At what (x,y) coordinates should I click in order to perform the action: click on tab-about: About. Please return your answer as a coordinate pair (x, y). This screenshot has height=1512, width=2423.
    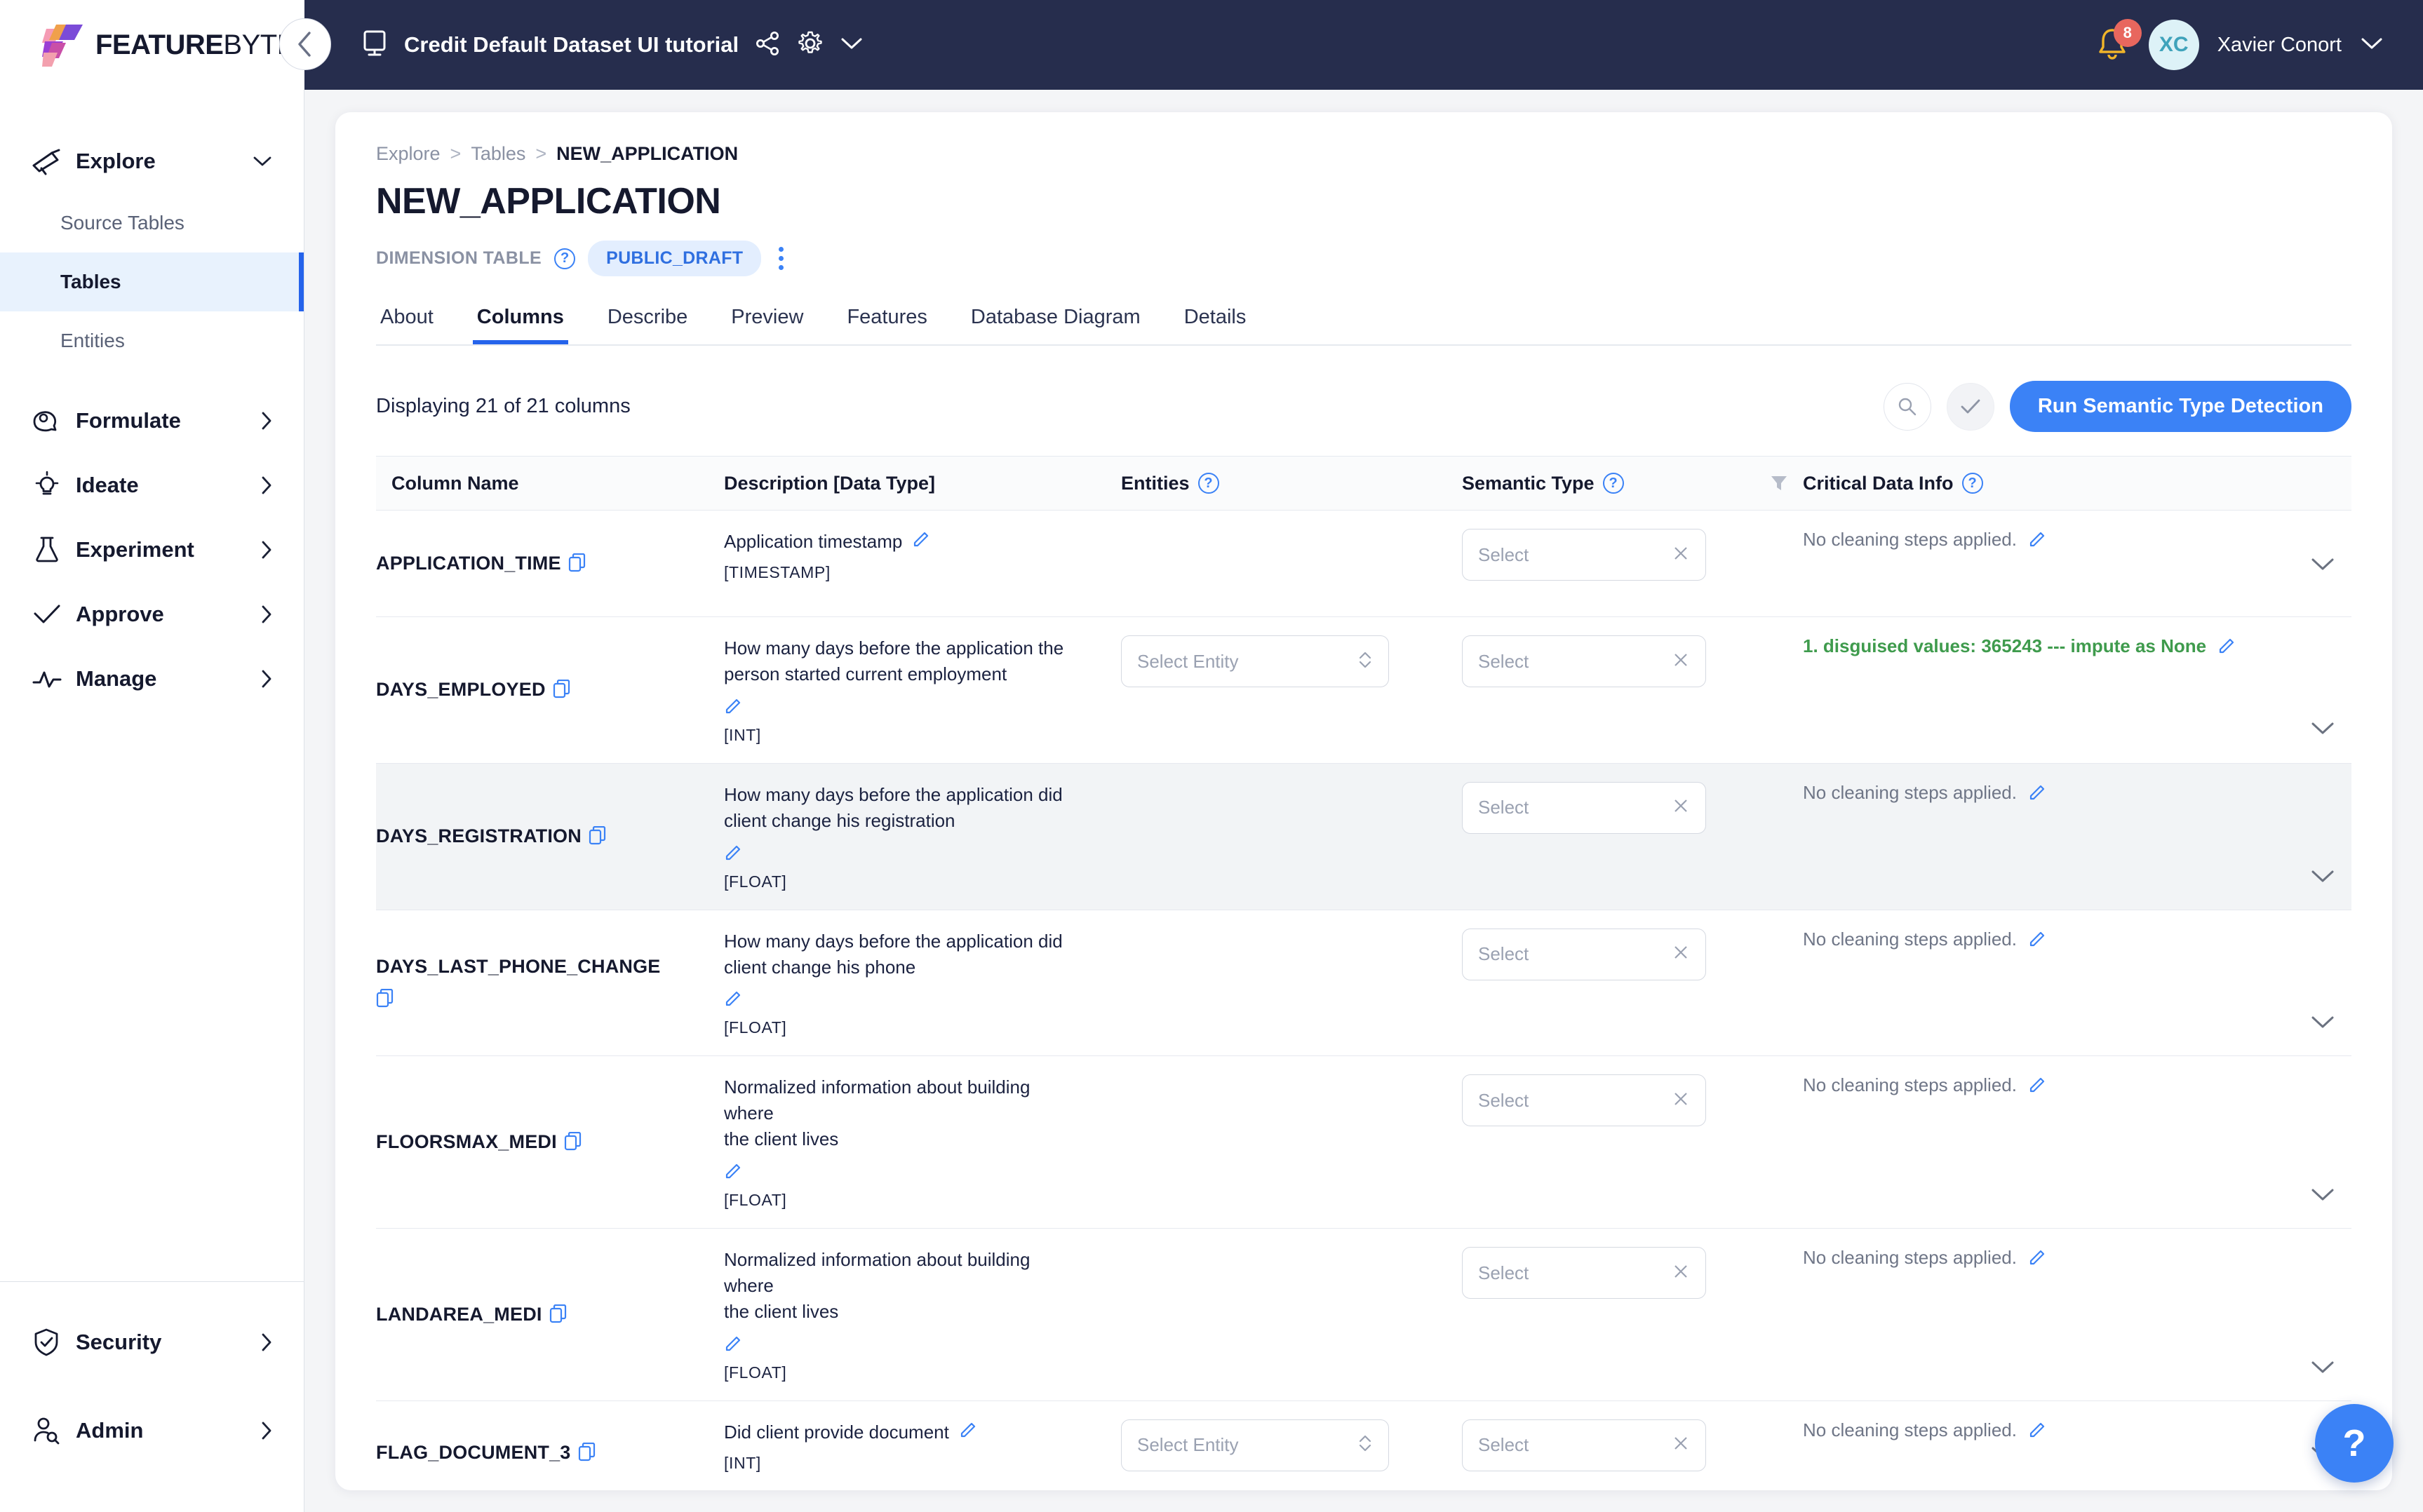
    Looking at the image, I should click on (407, 325).